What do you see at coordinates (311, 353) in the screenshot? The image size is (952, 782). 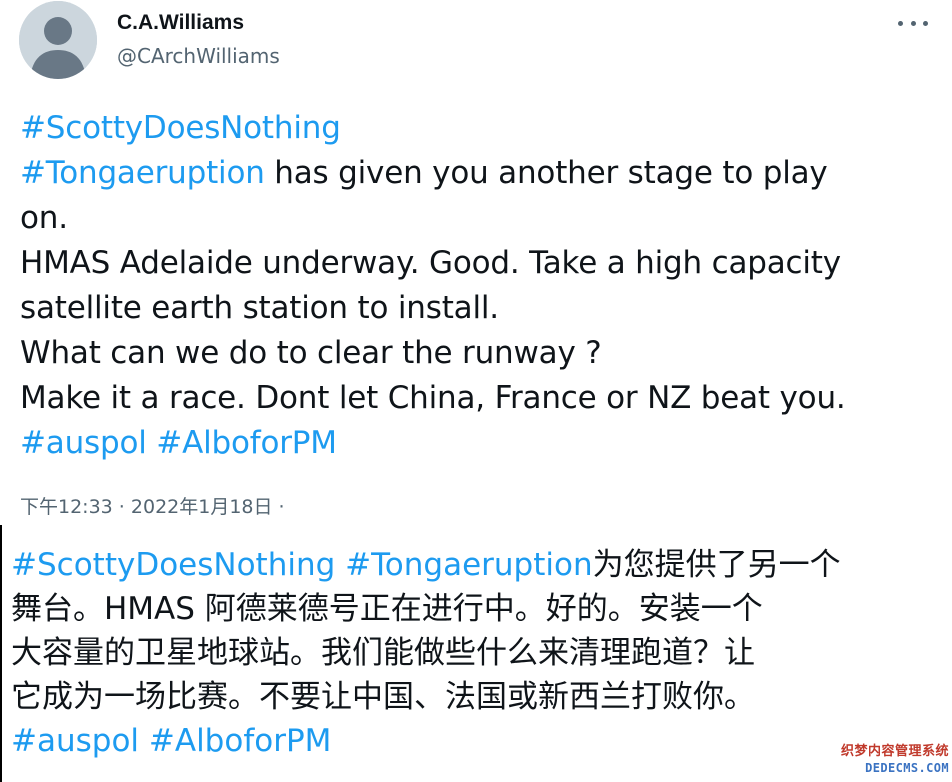 I see `text-segment: What can we do to clear the runway ?` at bounding box center [311, 353].